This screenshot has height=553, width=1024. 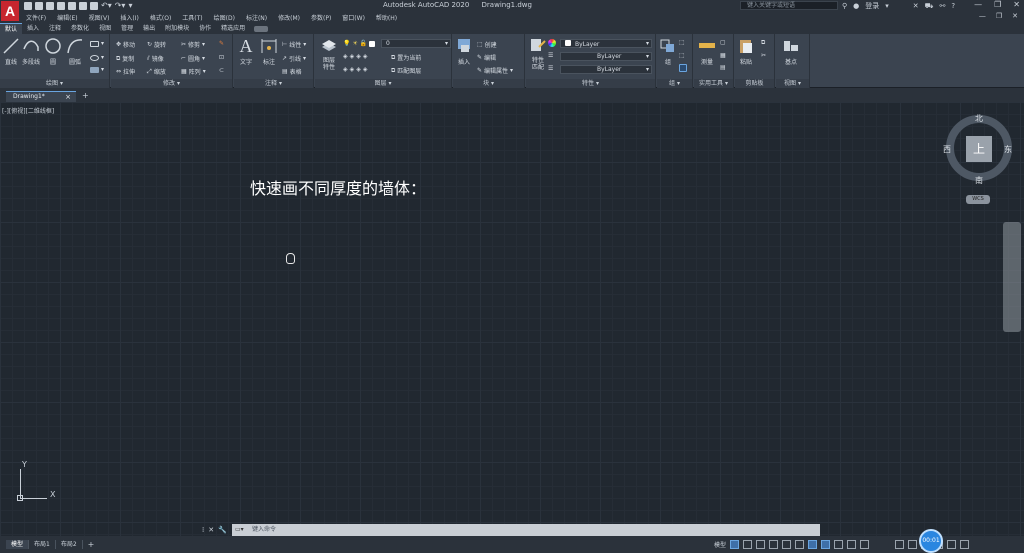 What do you see at coordinates (723, 55) in the screenshot?
I see `calculator-icon: ▦` at bounding box center [723, 55].